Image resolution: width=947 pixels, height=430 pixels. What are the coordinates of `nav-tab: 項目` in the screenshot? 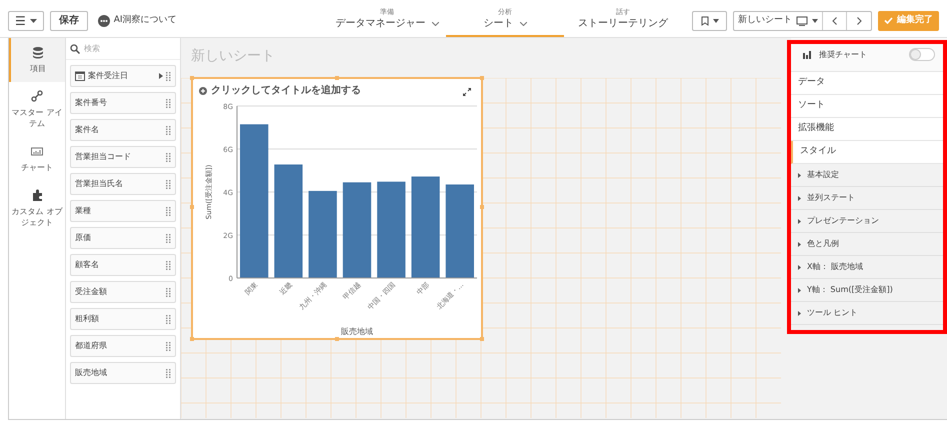 It's located at (37, 60).